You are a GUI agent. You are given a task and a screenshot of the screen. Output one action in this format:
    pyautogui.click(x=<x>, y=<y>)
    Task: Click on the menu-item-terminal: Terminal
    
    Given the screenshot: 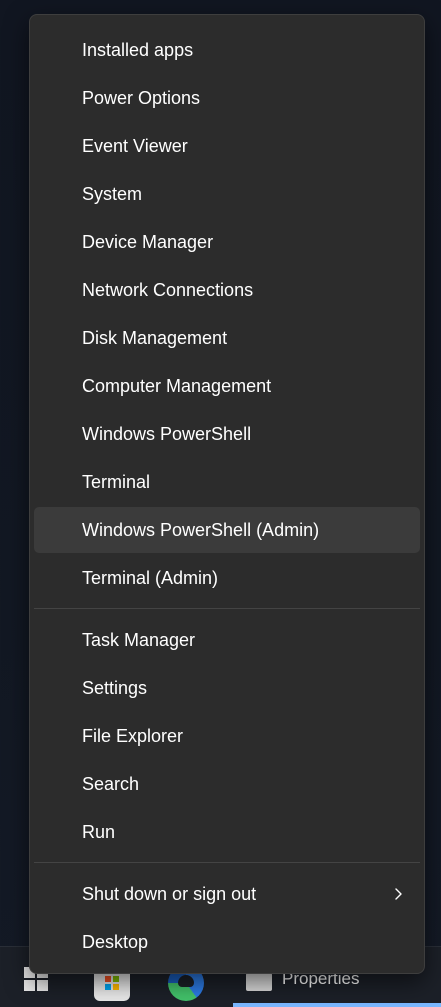 What is the action you would take?
    pyautogui.click(x=227, y=482)
    